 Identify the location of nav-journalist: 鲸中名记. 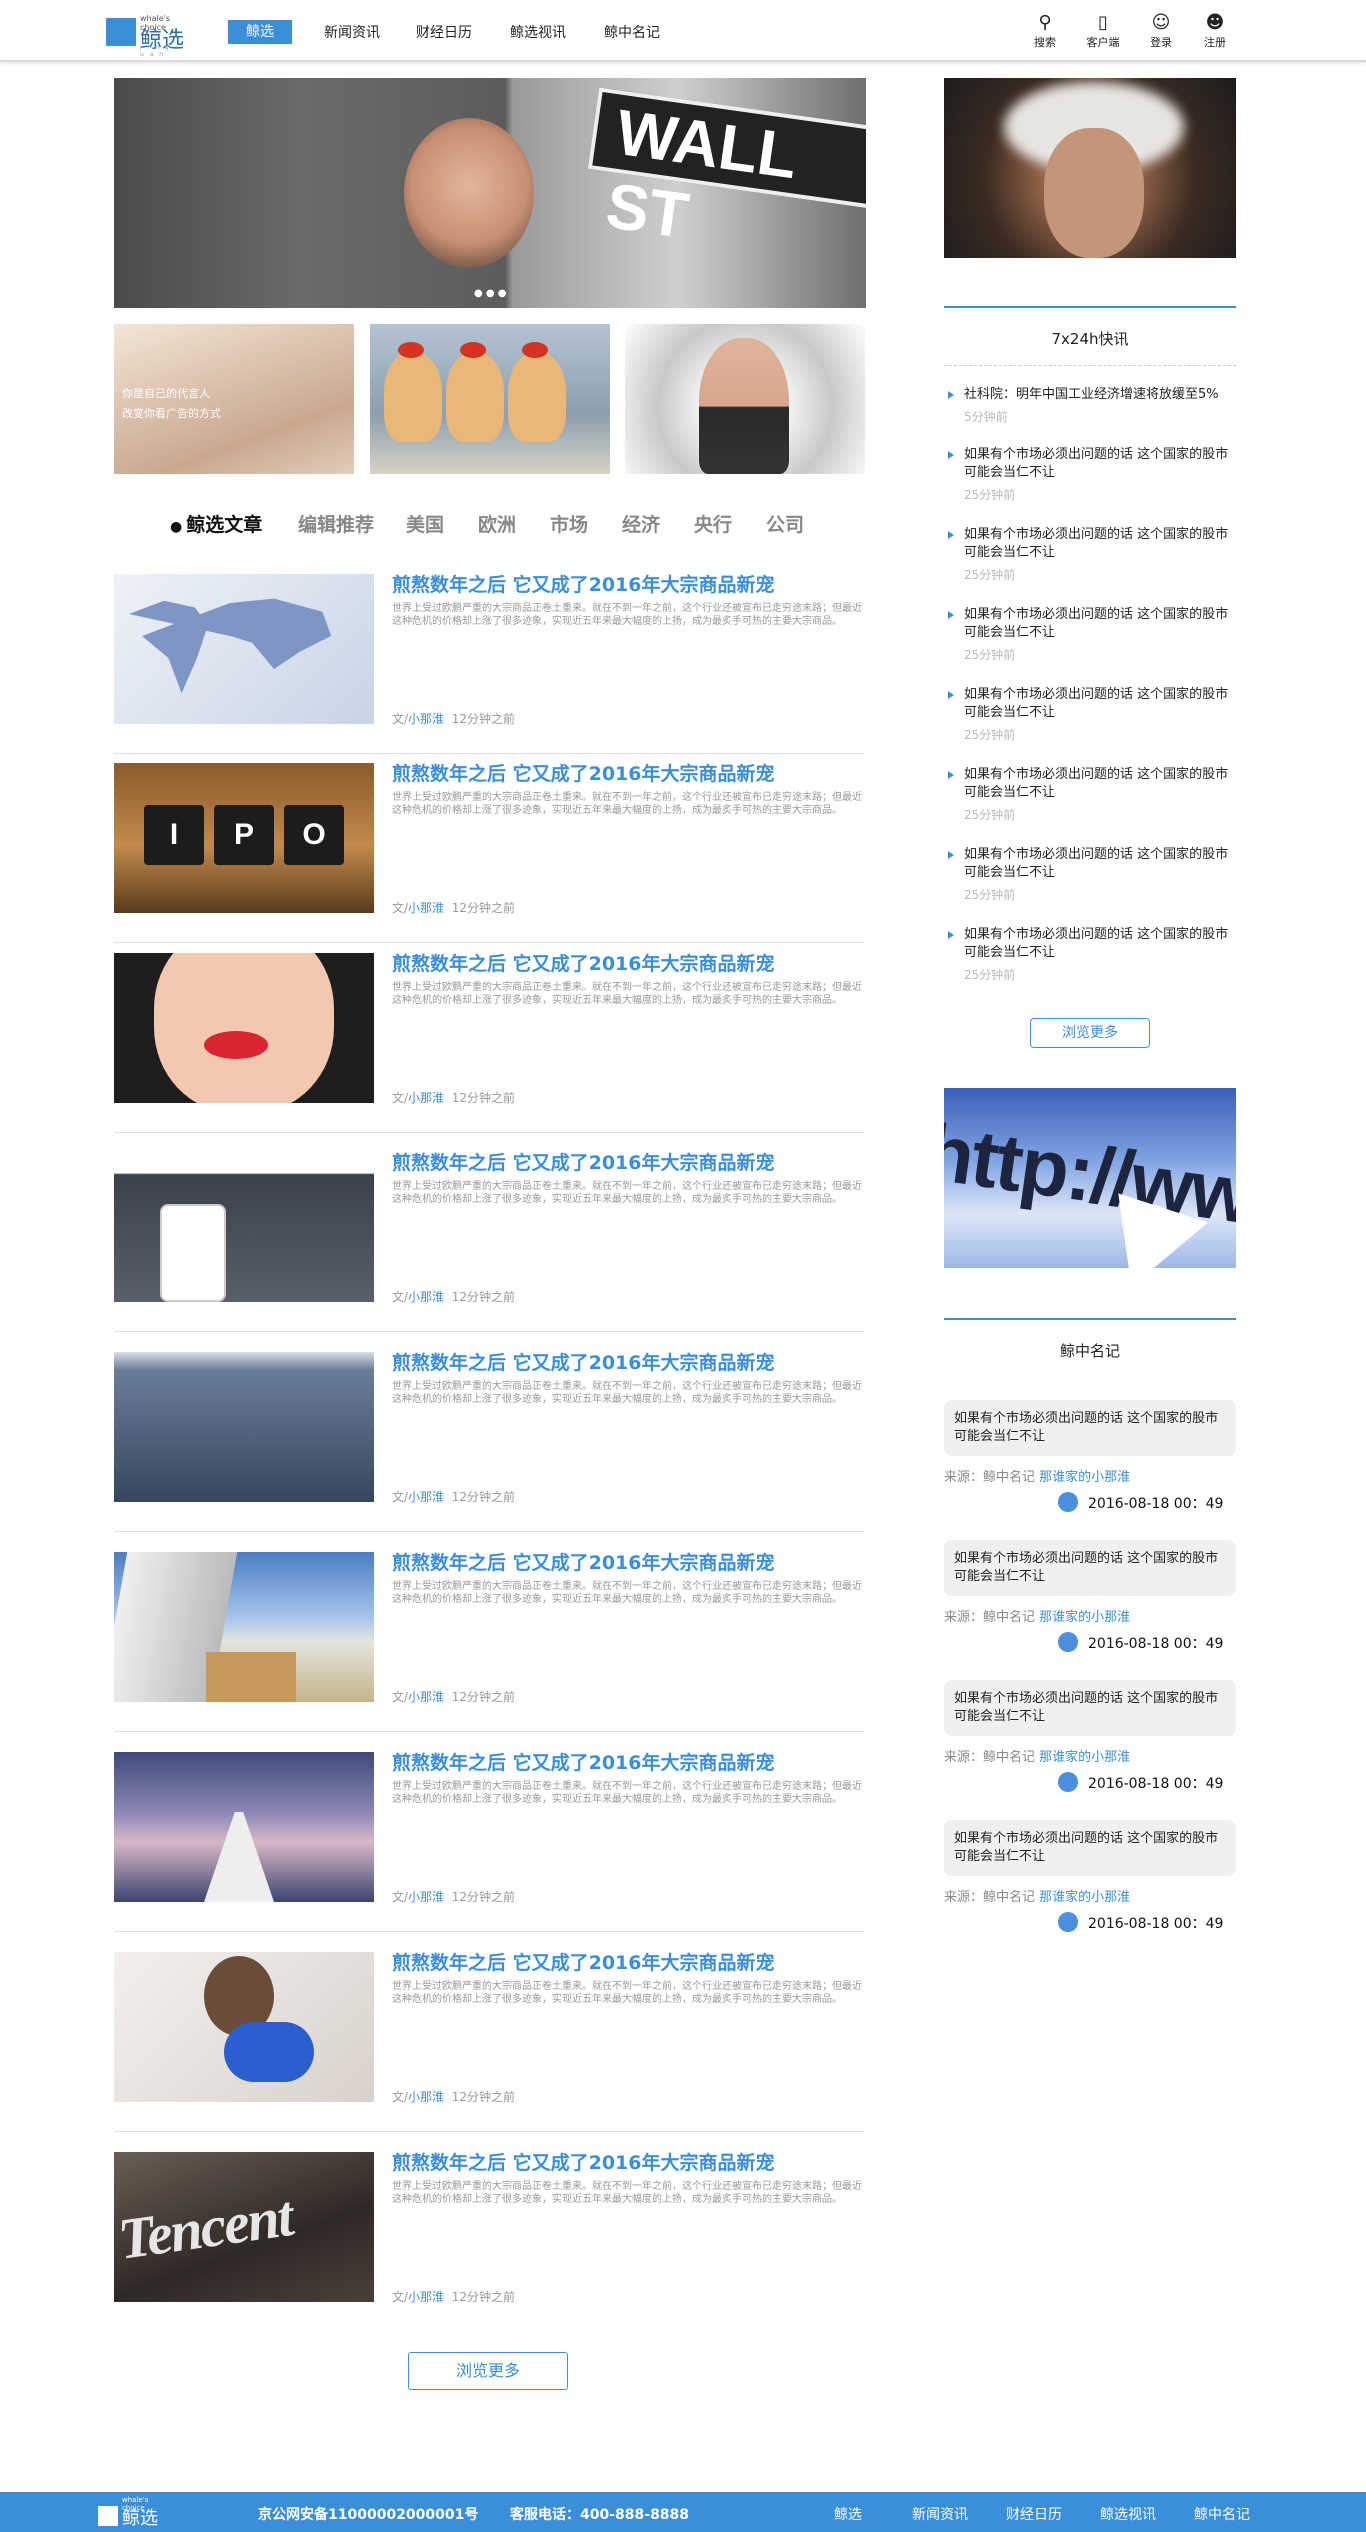
(632, 32).